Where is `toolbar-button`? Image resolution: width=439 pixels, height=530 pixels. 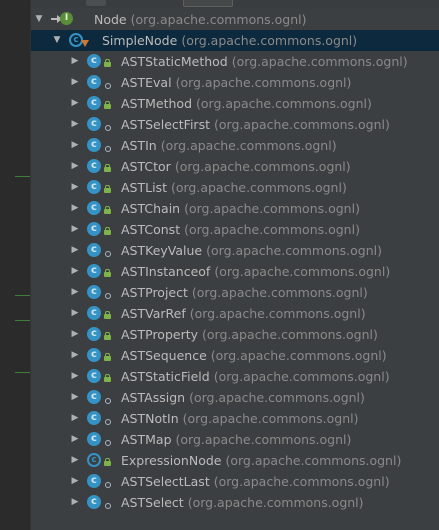 toolbar-button is located at coordinates (96, 3).